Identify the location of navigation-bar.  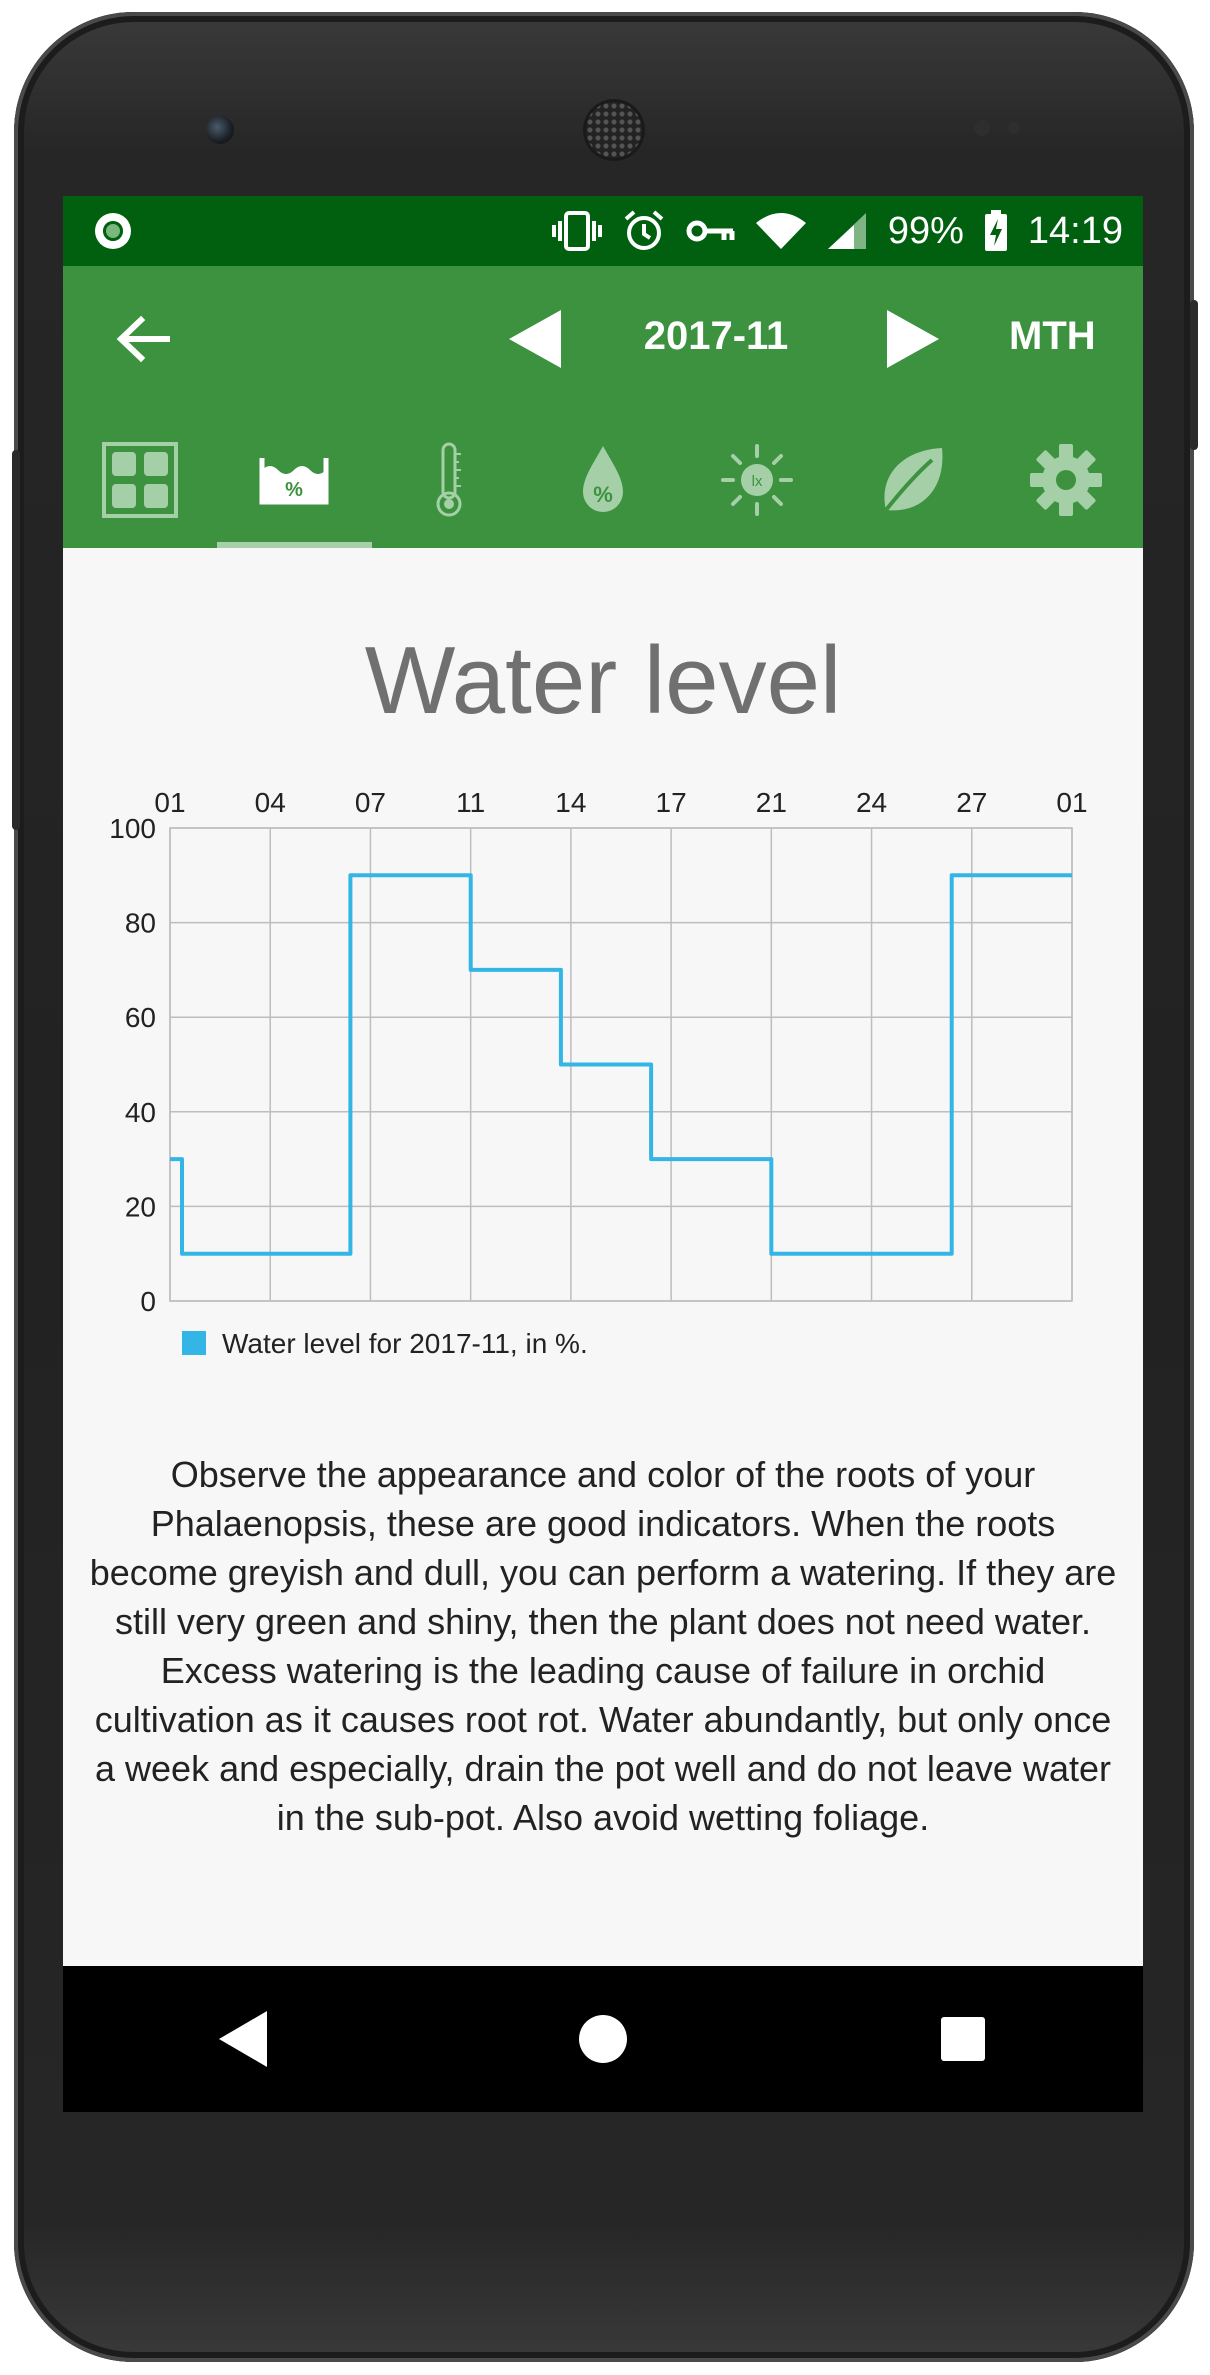
(603, 2039).